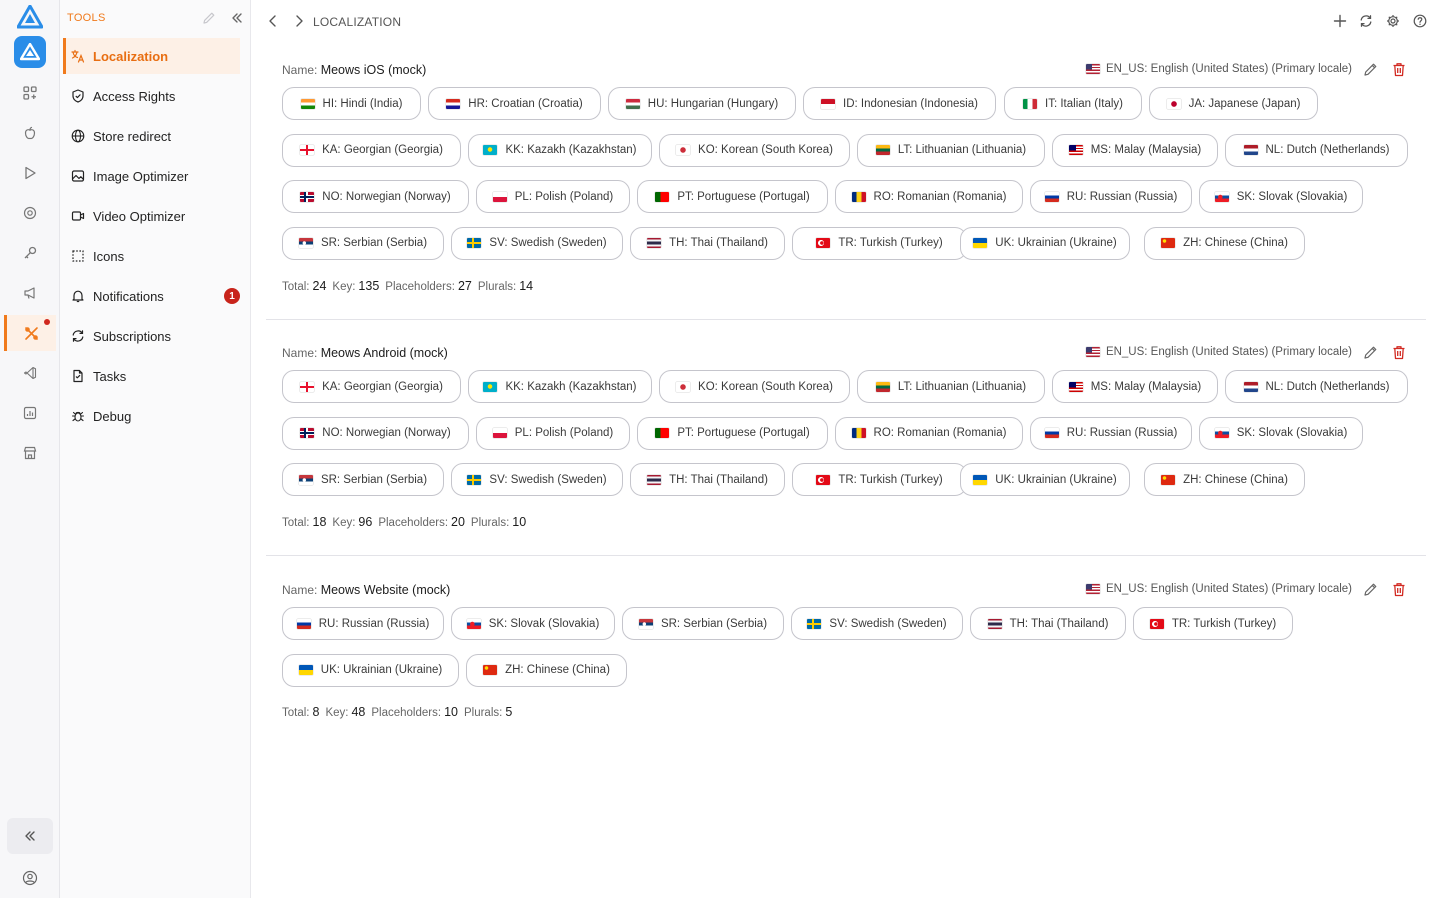  I want to click on locale-chip-hr: HR: Croatian (Croatia), so click(514, 103).